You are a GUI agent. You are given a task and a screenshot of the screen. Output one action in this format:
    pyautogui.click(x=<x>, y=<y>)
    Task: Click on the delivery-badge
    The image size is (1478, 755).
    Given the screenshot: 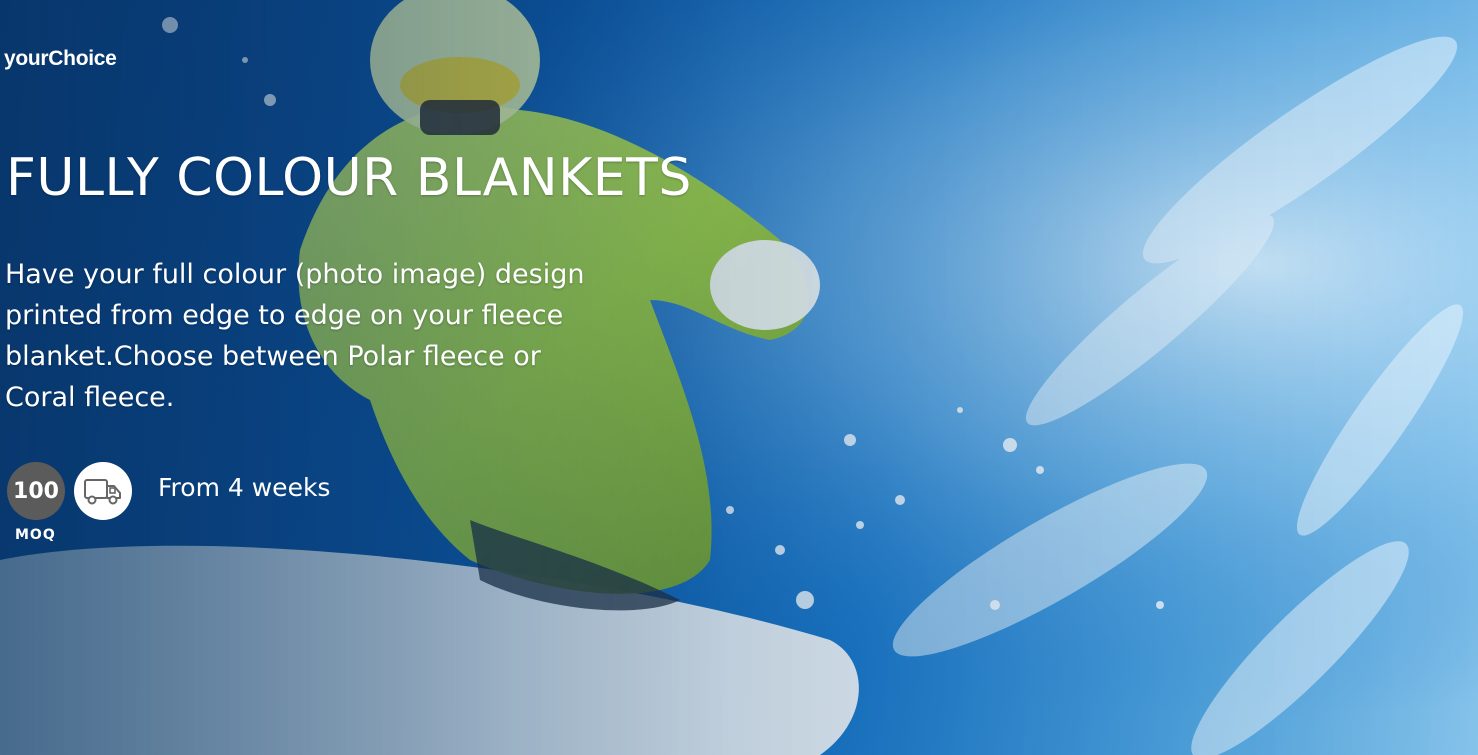 What is the action you would take?
    pyautogui.click(x=103, y=491)
    